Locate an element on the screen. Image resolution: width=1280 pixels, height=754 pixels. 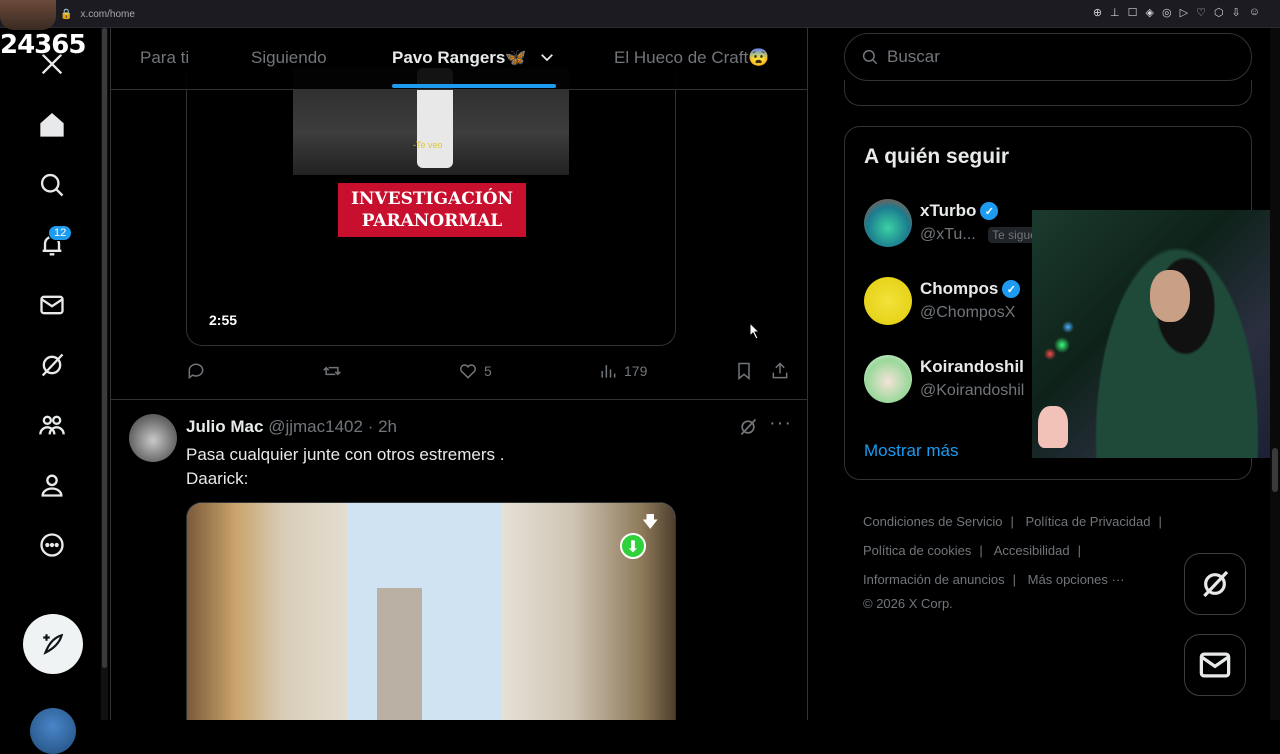
more-options-icon: ··· is located at coordinates (780, 423).